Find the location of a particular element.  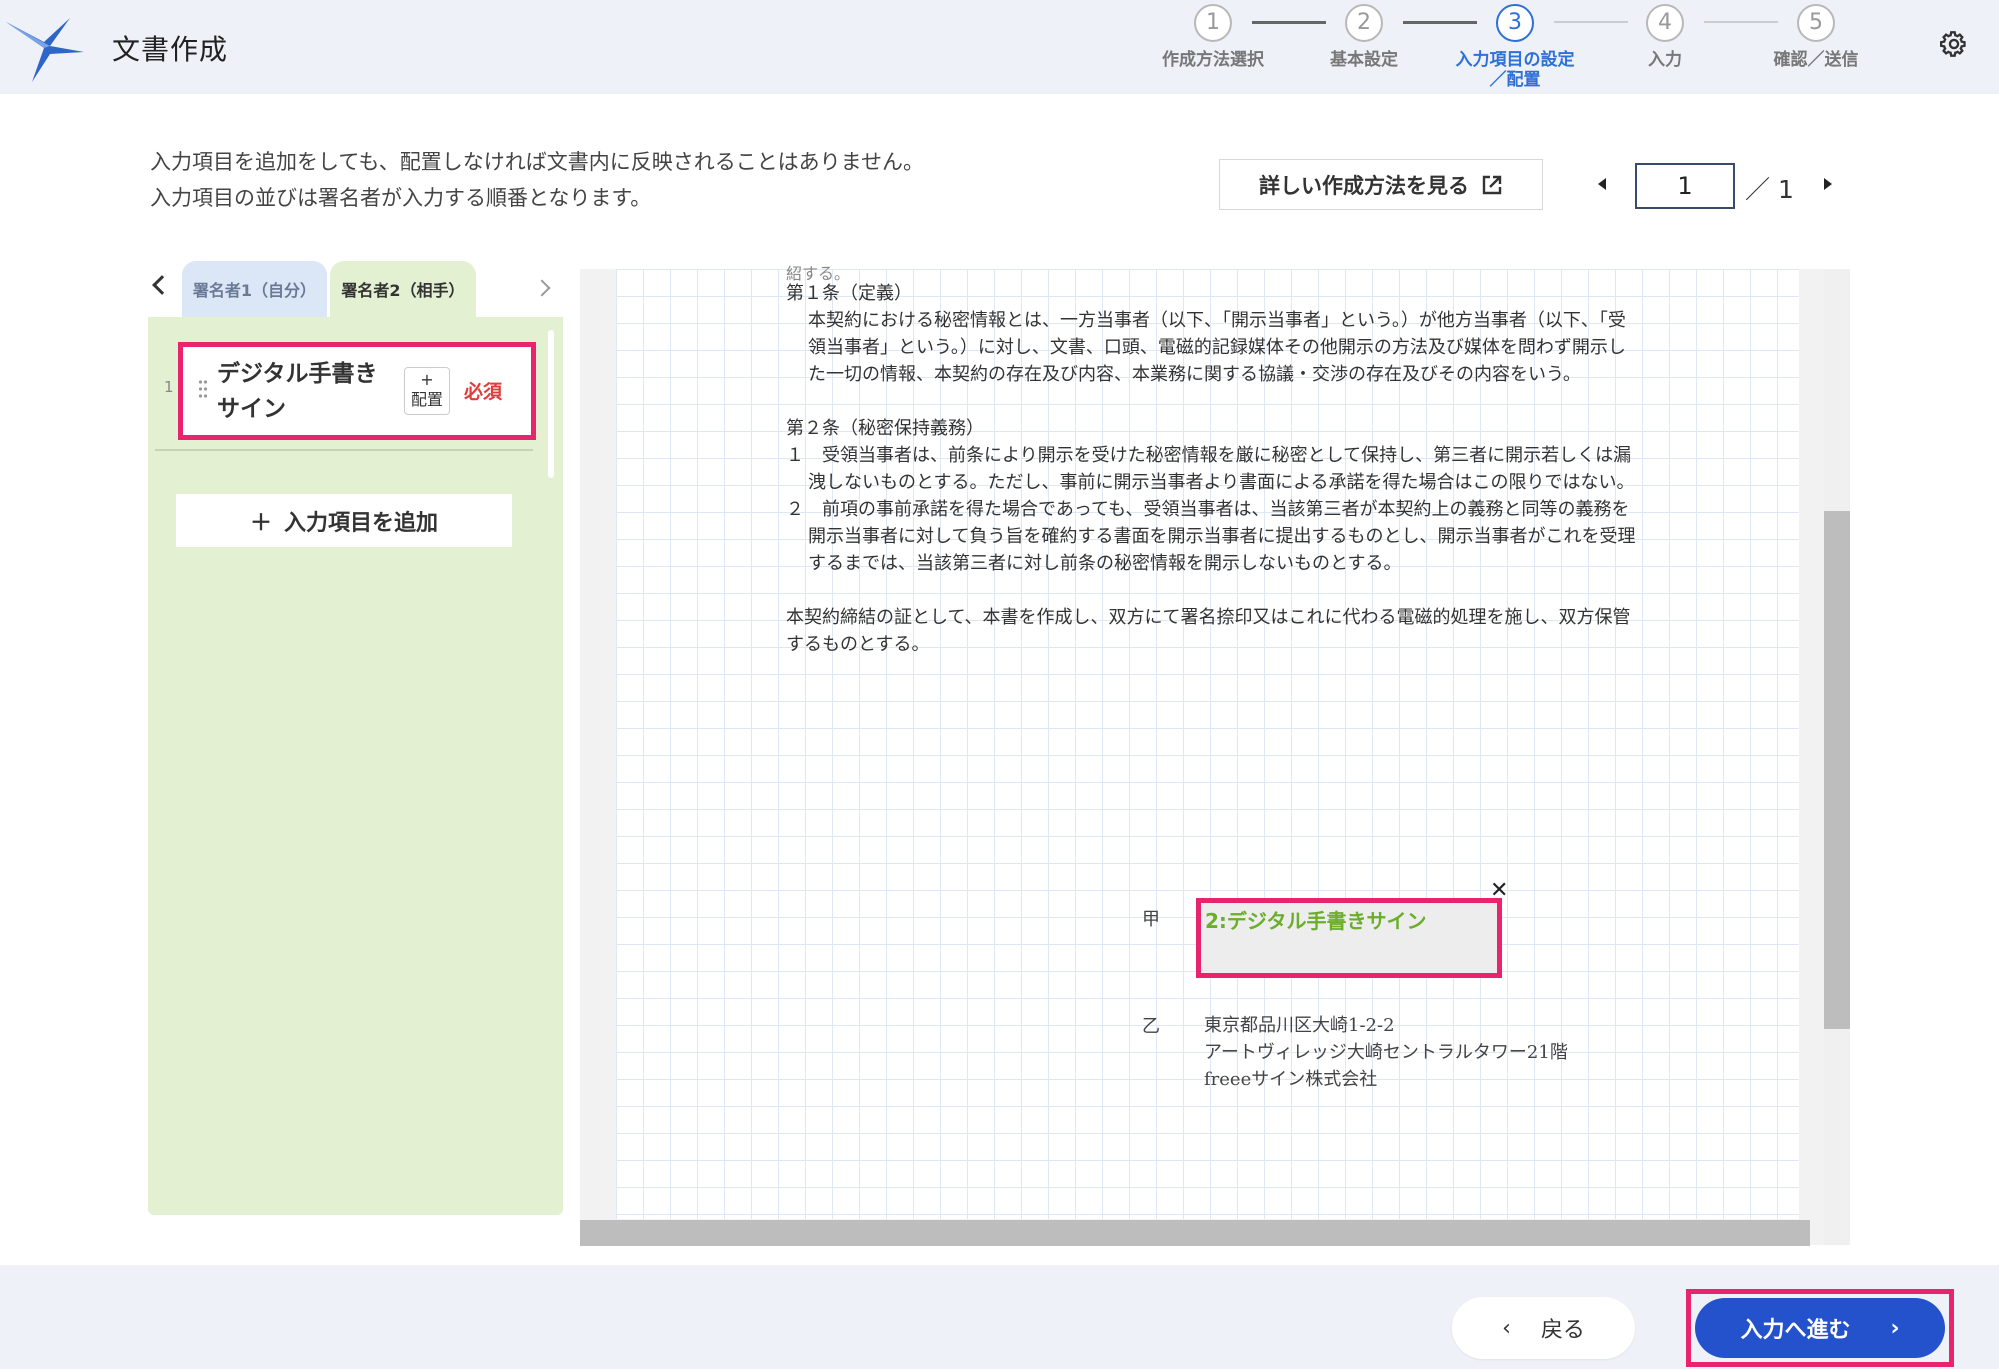

page-number-input is located at coordinates (1685, 186).